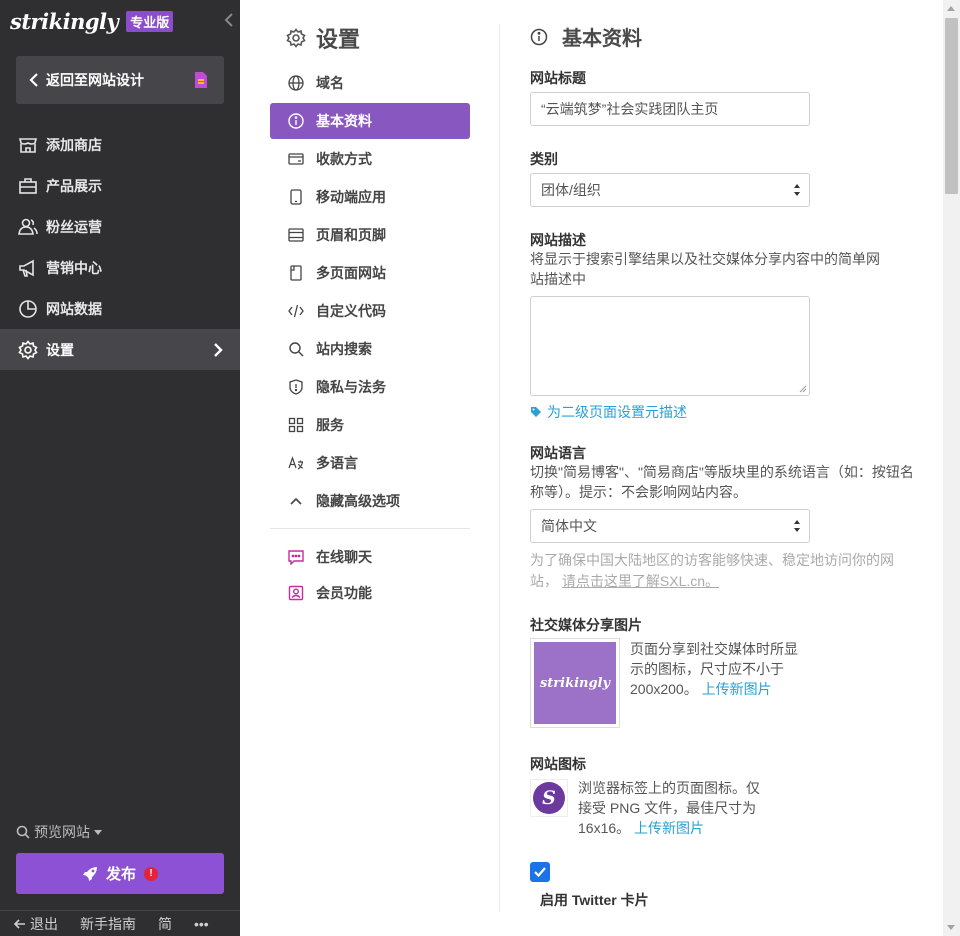  I want to click on settings-title: 设置, so click(338, 39).